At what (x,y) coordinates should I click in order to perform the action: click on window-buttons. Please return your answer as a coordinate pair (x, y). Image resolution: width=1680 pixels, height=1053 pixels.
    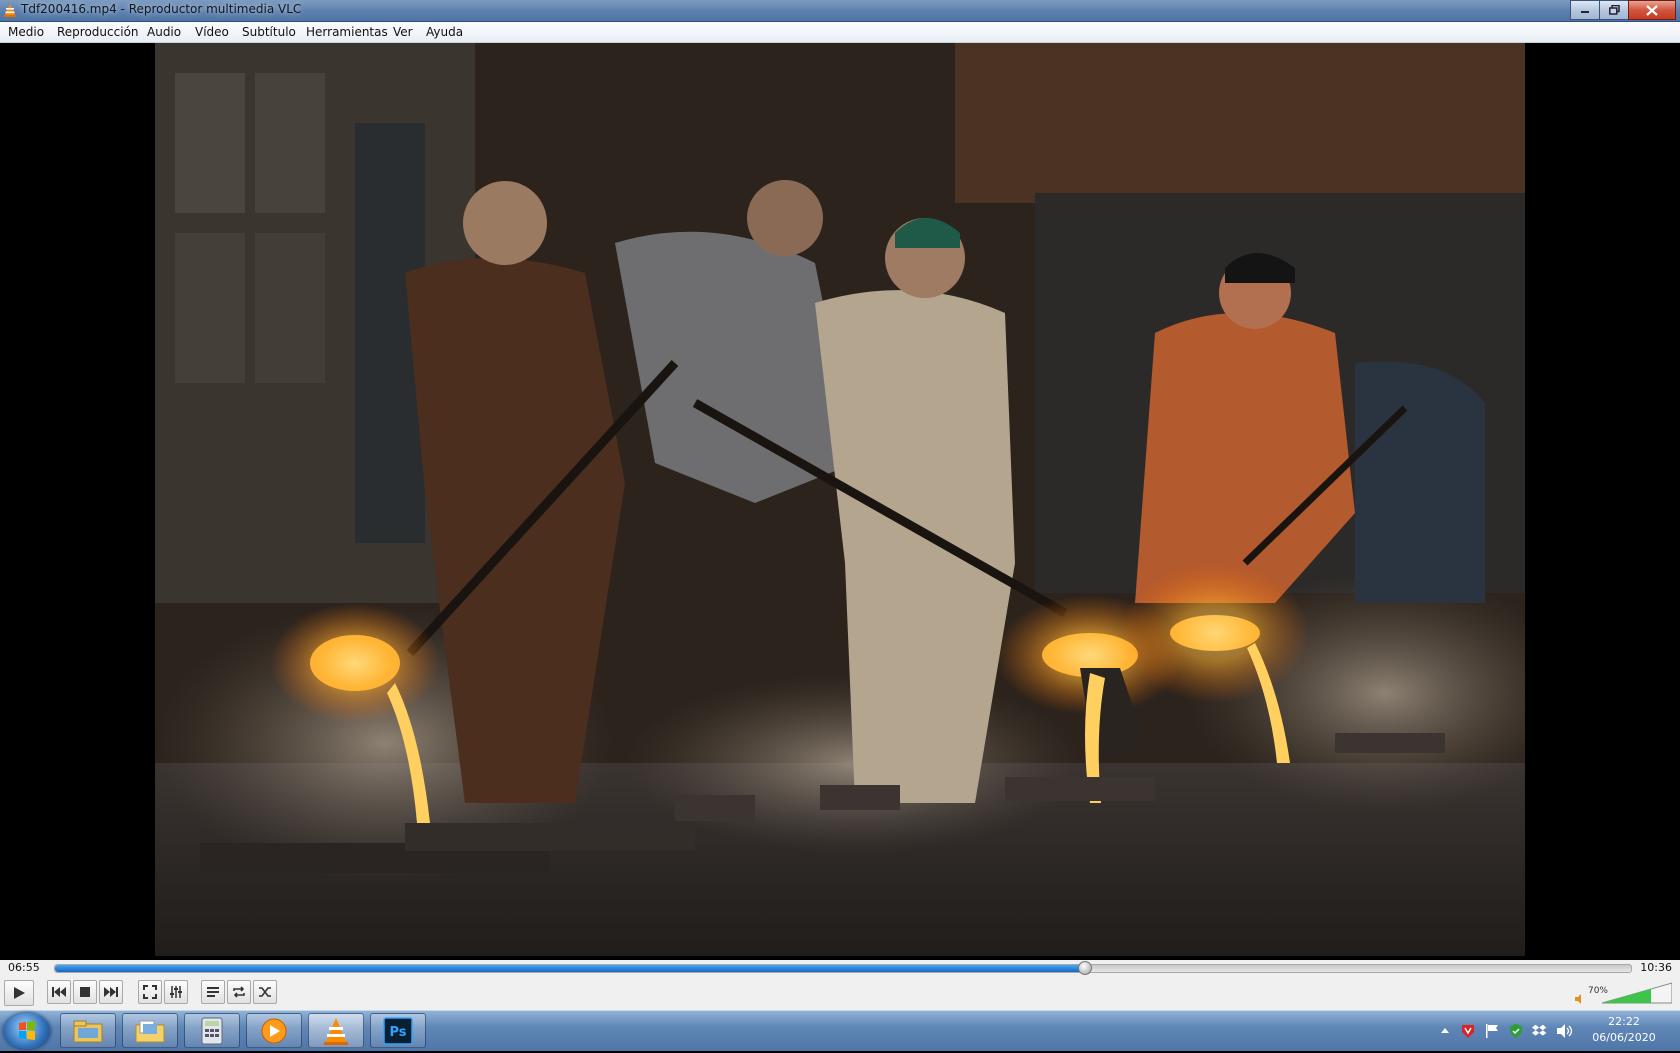
    Looking at the image, I should click on (1623, 10).